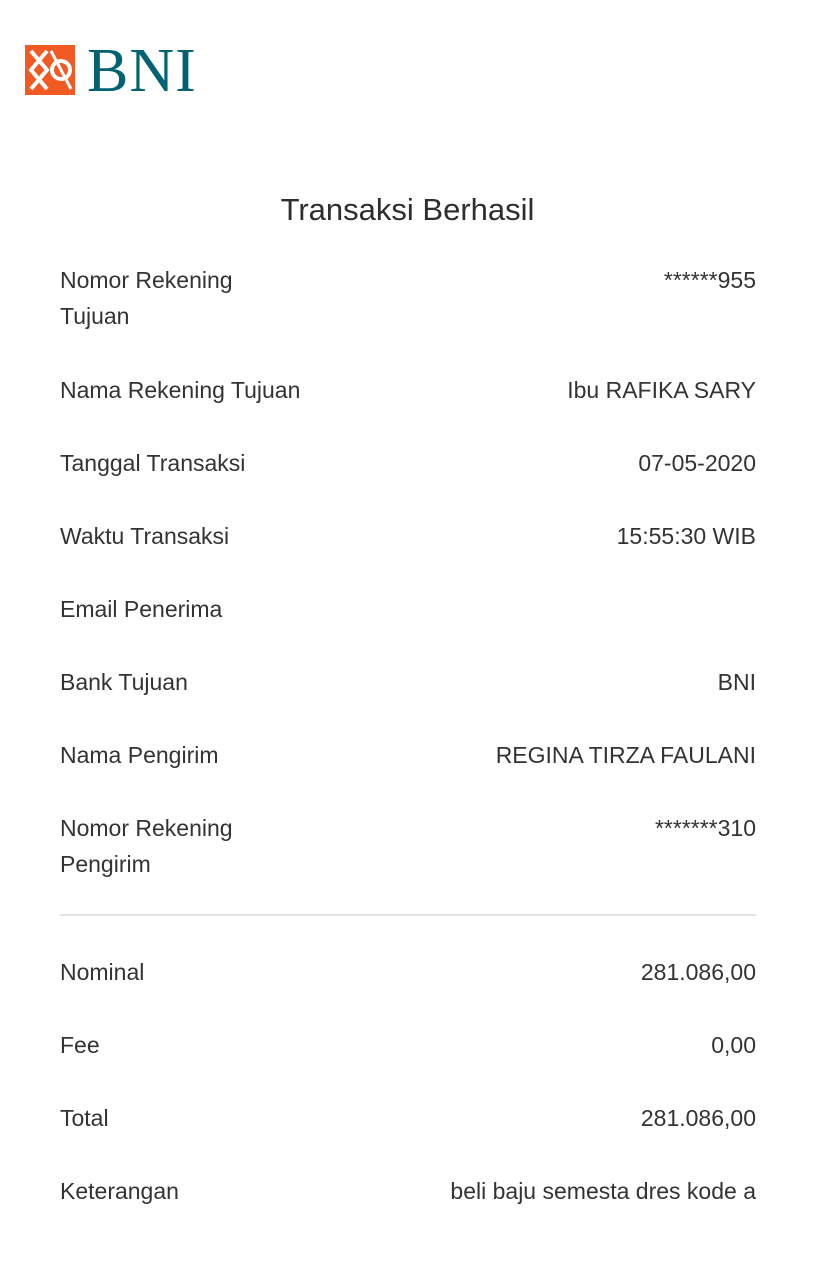 The width and height of the screenshot is (815, 1280). Describe the element at coordinates (407, 209) in the screenshot. I see `page-title: Transaksi Berhasil` at that location.